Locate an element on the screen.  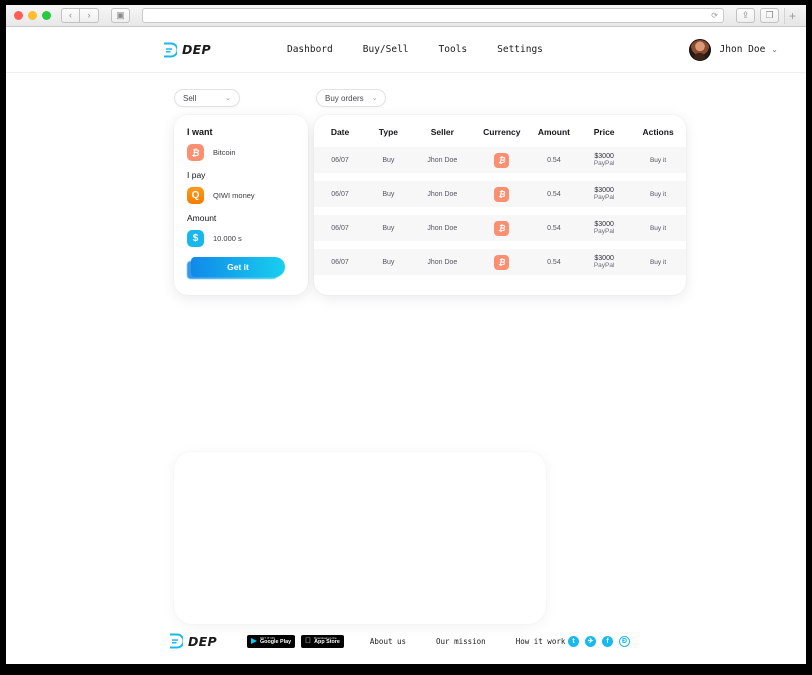
telegram-icon: ✈ is located at coordinates (590, 641).